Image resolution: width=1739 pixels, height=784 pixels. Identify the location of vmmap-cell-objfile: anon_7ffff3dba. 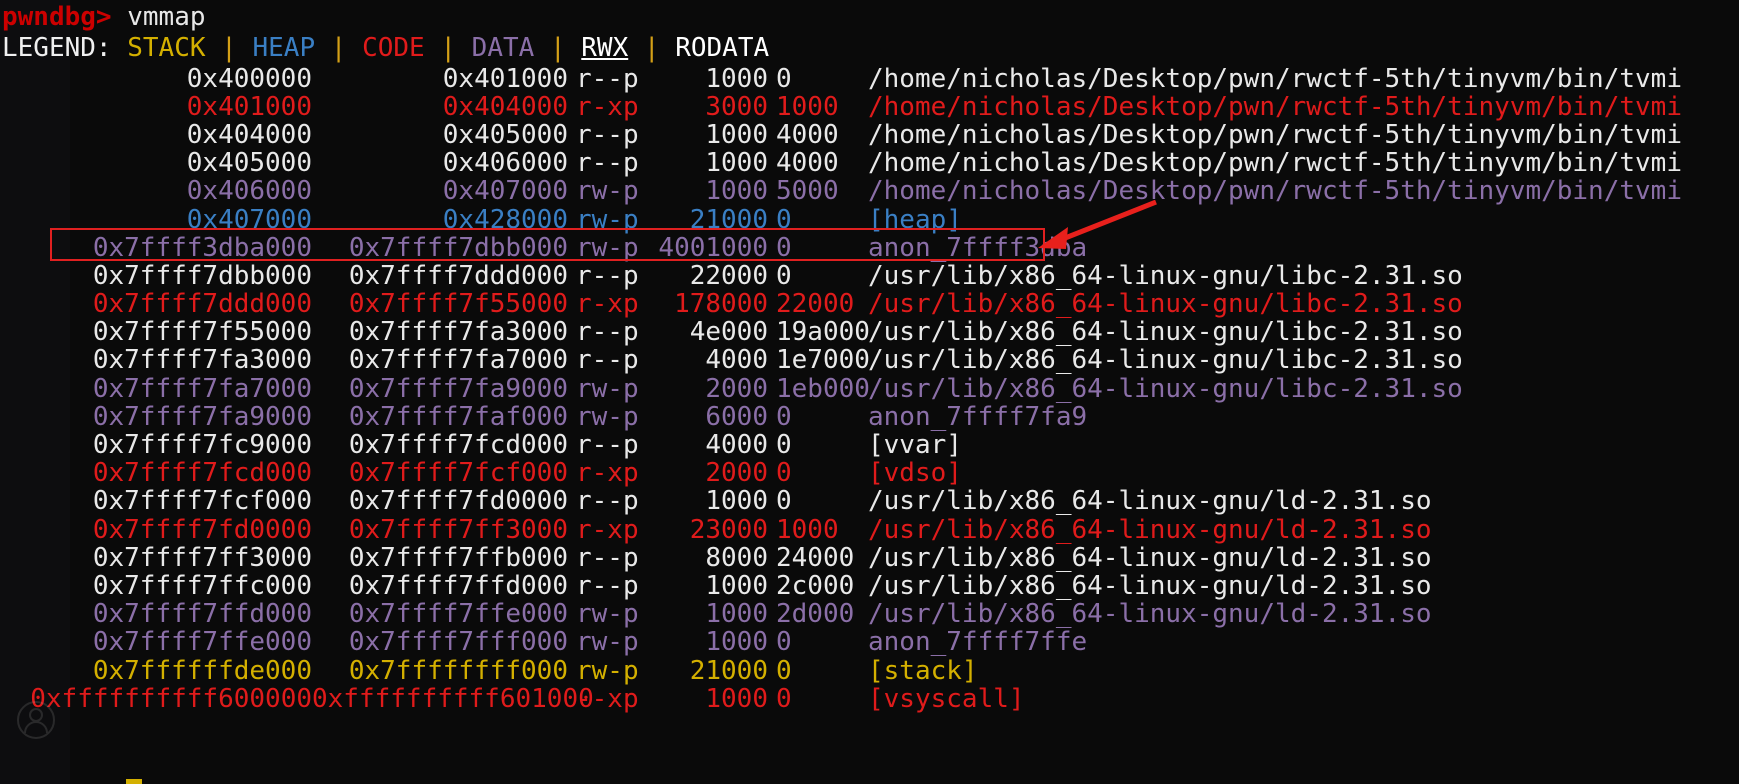
(978, 247).